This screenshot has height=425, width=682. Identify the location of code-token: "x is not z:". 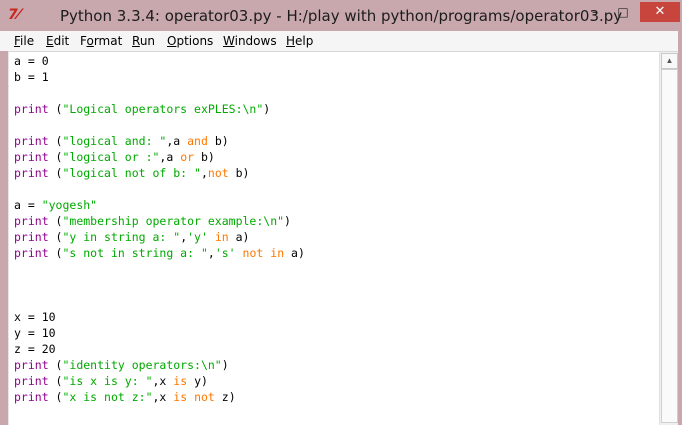
(107, 397).